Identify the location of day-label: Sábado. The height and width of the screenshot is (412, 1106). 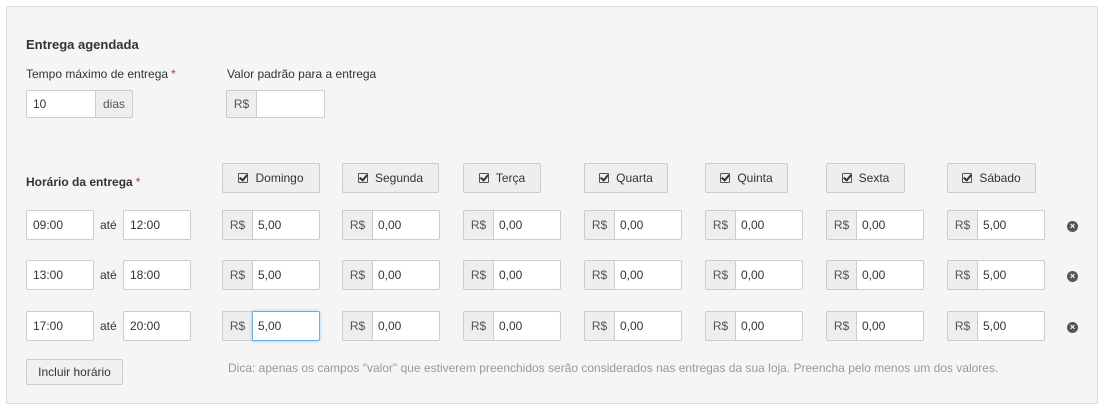
(1000, 178).